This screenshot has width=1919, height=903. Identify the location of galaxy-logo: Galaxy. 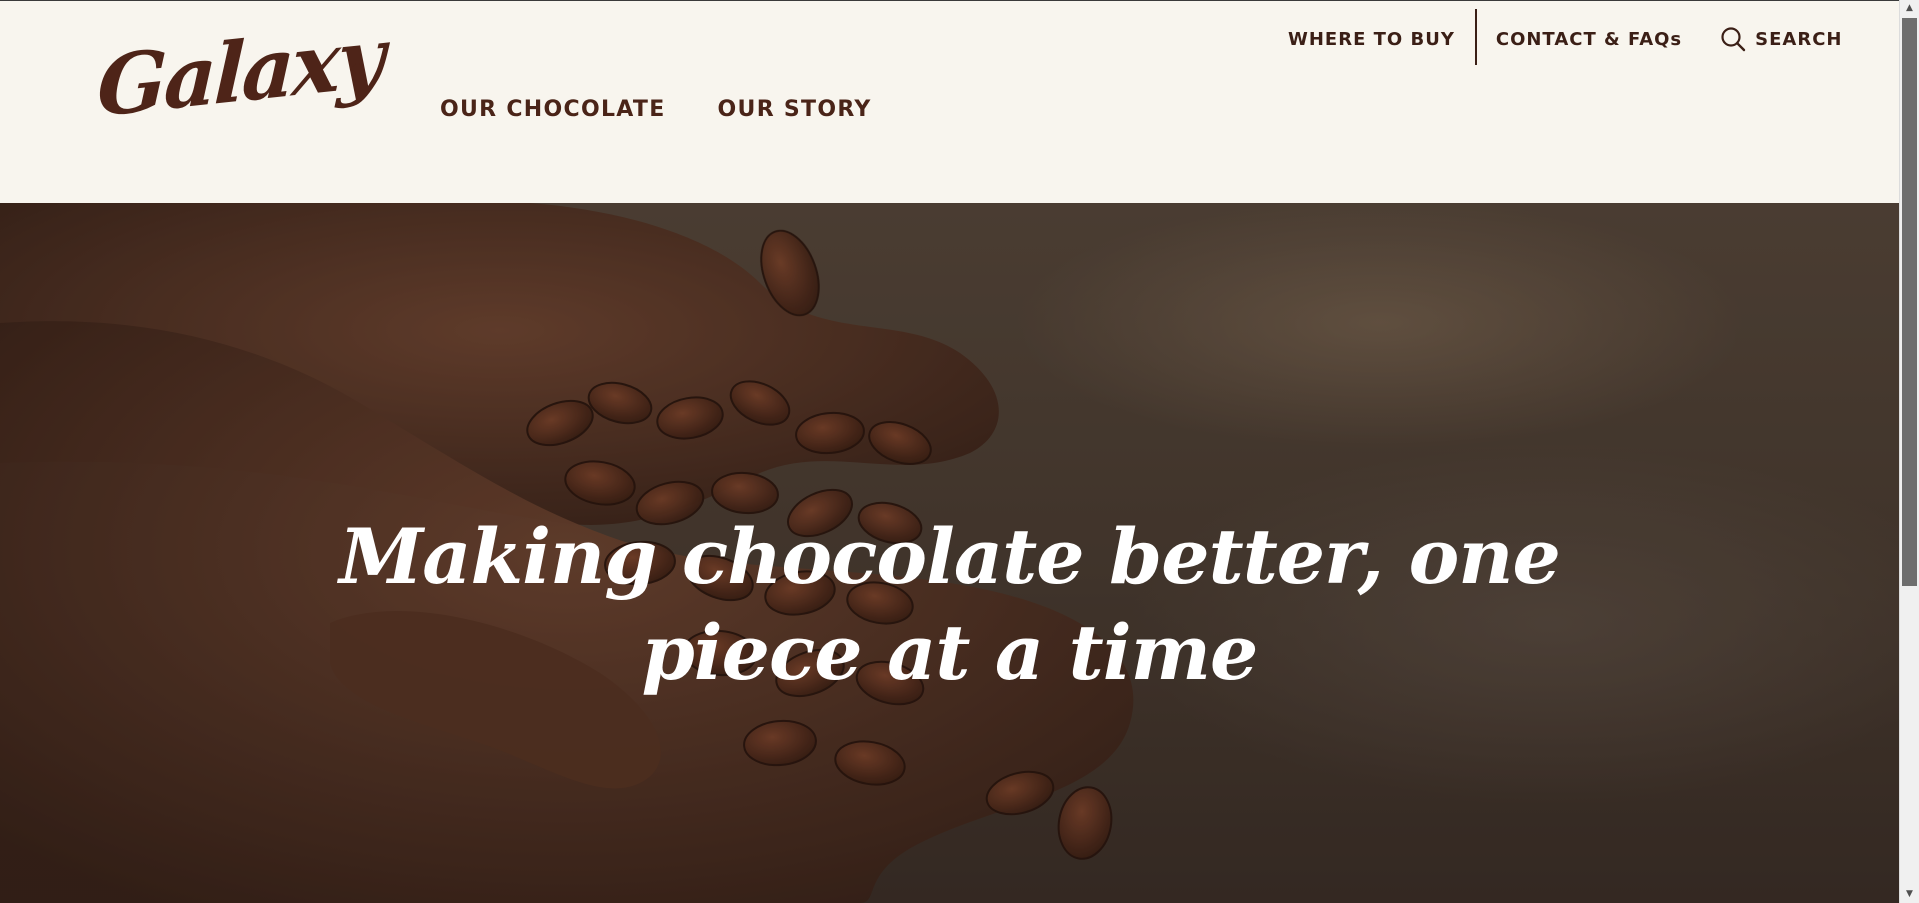
(240, 87).